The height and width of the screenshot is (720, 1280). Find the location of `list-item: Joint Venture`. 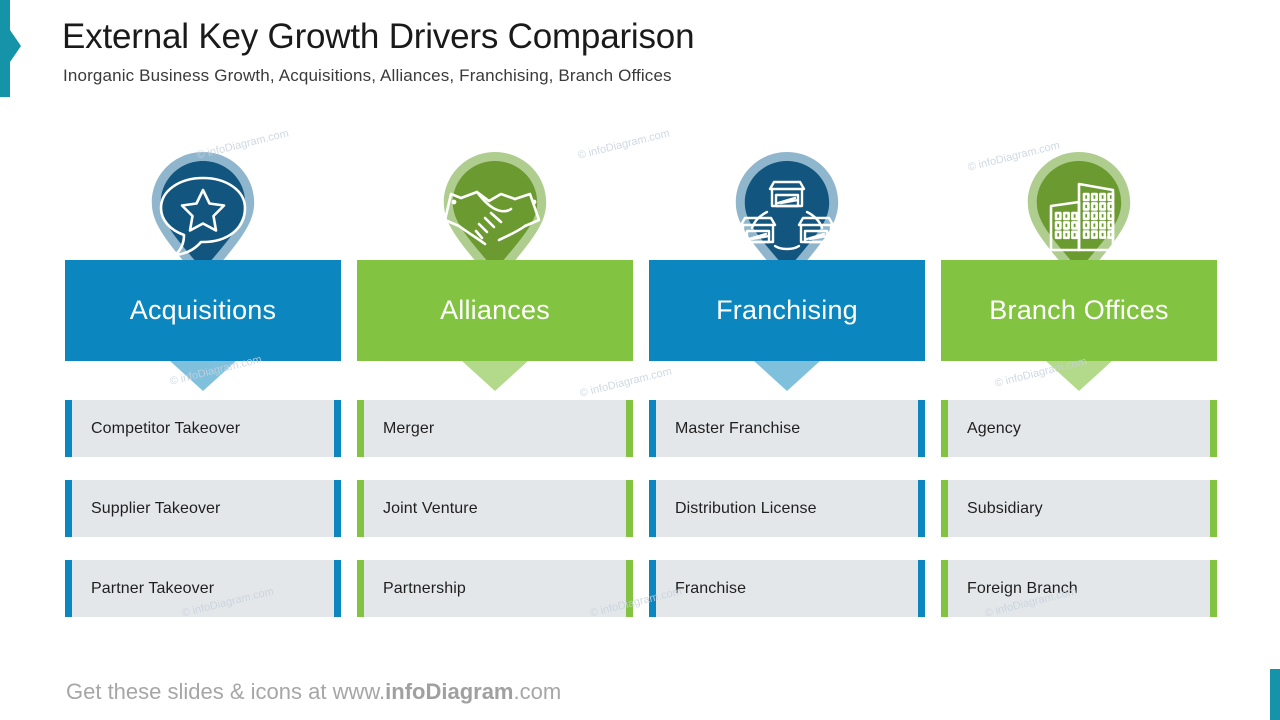

list-item: Joint Venture is located at coordinates (495, 508).